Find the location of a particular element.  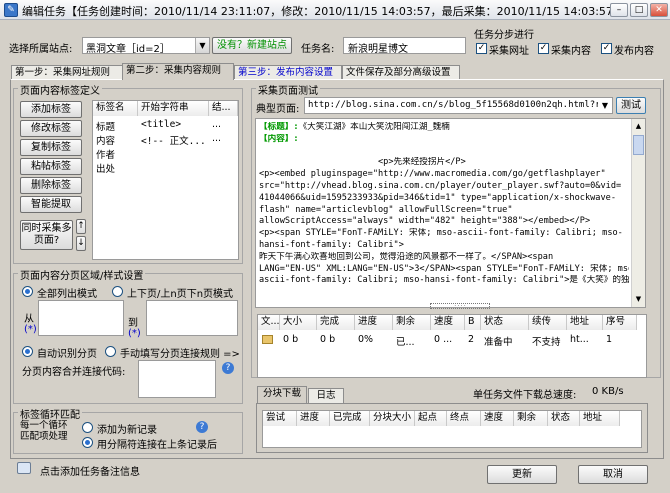

update-button: 更新 is located at coordinates (522, 474).